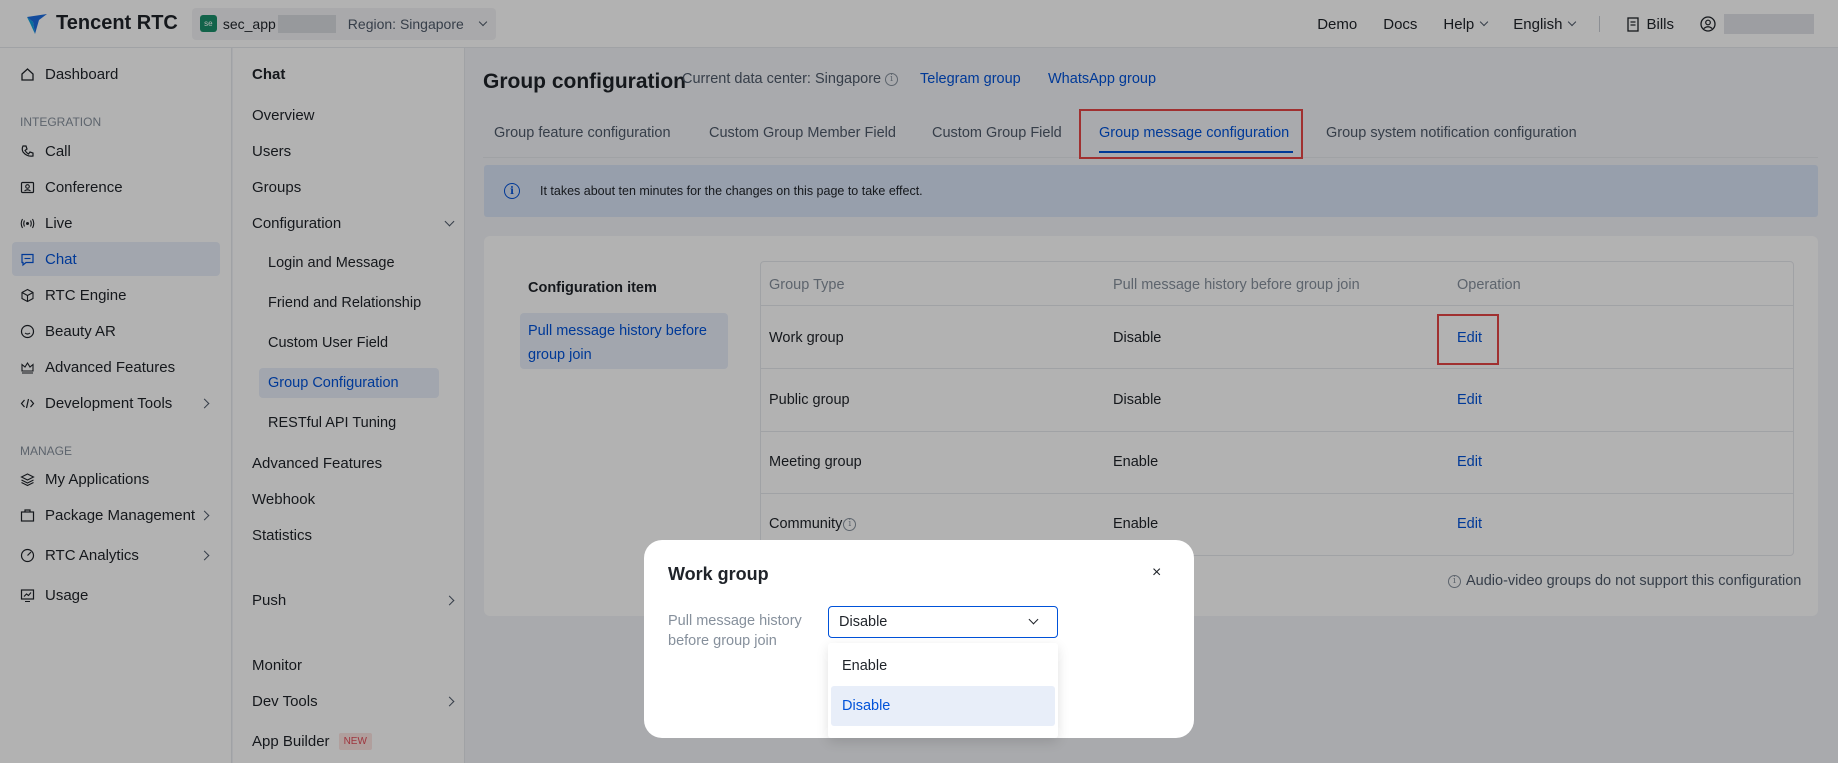 The image size is (1838, 763). What do you see at coordinates (943, 706) in the screenshot?
I see `option-disable: Disable` at bounding box center [943, 706].